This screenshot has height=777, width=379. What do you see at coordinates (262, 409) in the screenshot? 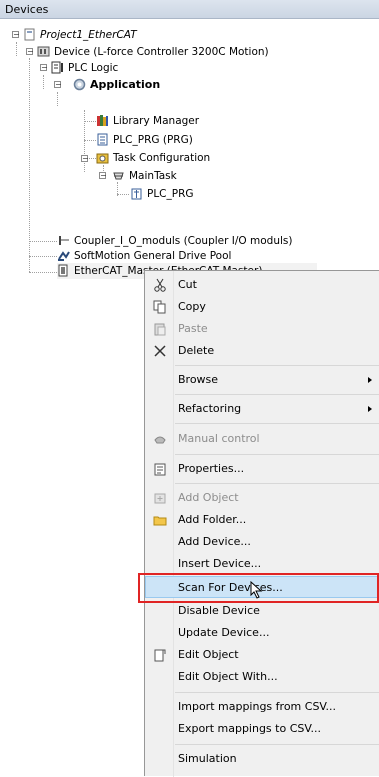
I see `menu-item-refactoring: Refactoring` at bounding box center [262, 409].